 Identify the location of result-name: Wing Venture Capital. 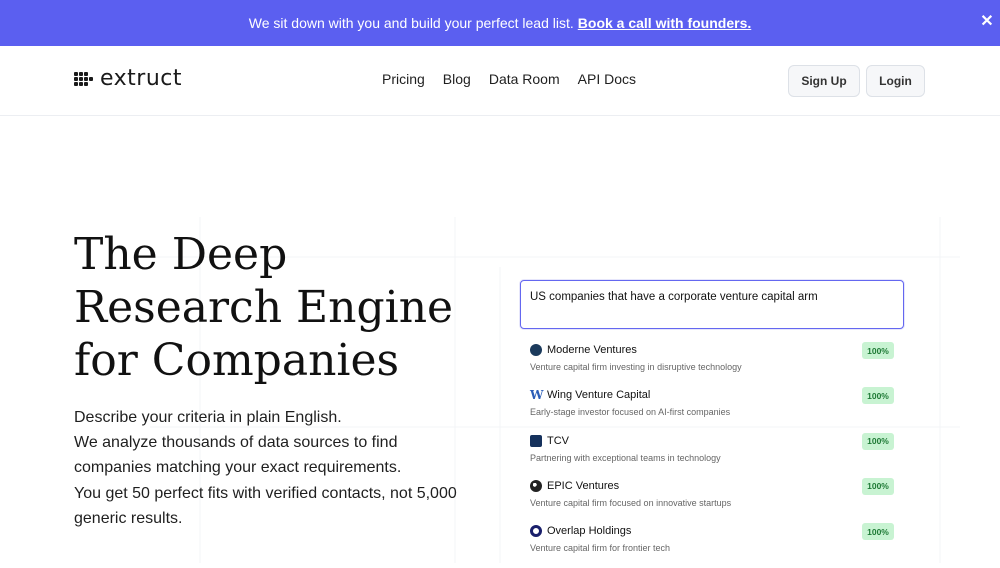
(599, 395).